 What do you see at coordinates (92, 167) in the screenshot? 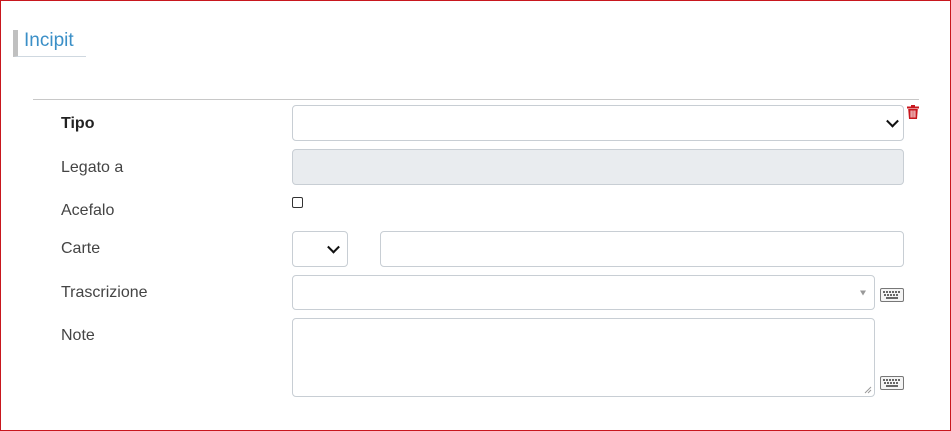
I see `legato-a-label: Legato a` at bounding box center [92, 167].